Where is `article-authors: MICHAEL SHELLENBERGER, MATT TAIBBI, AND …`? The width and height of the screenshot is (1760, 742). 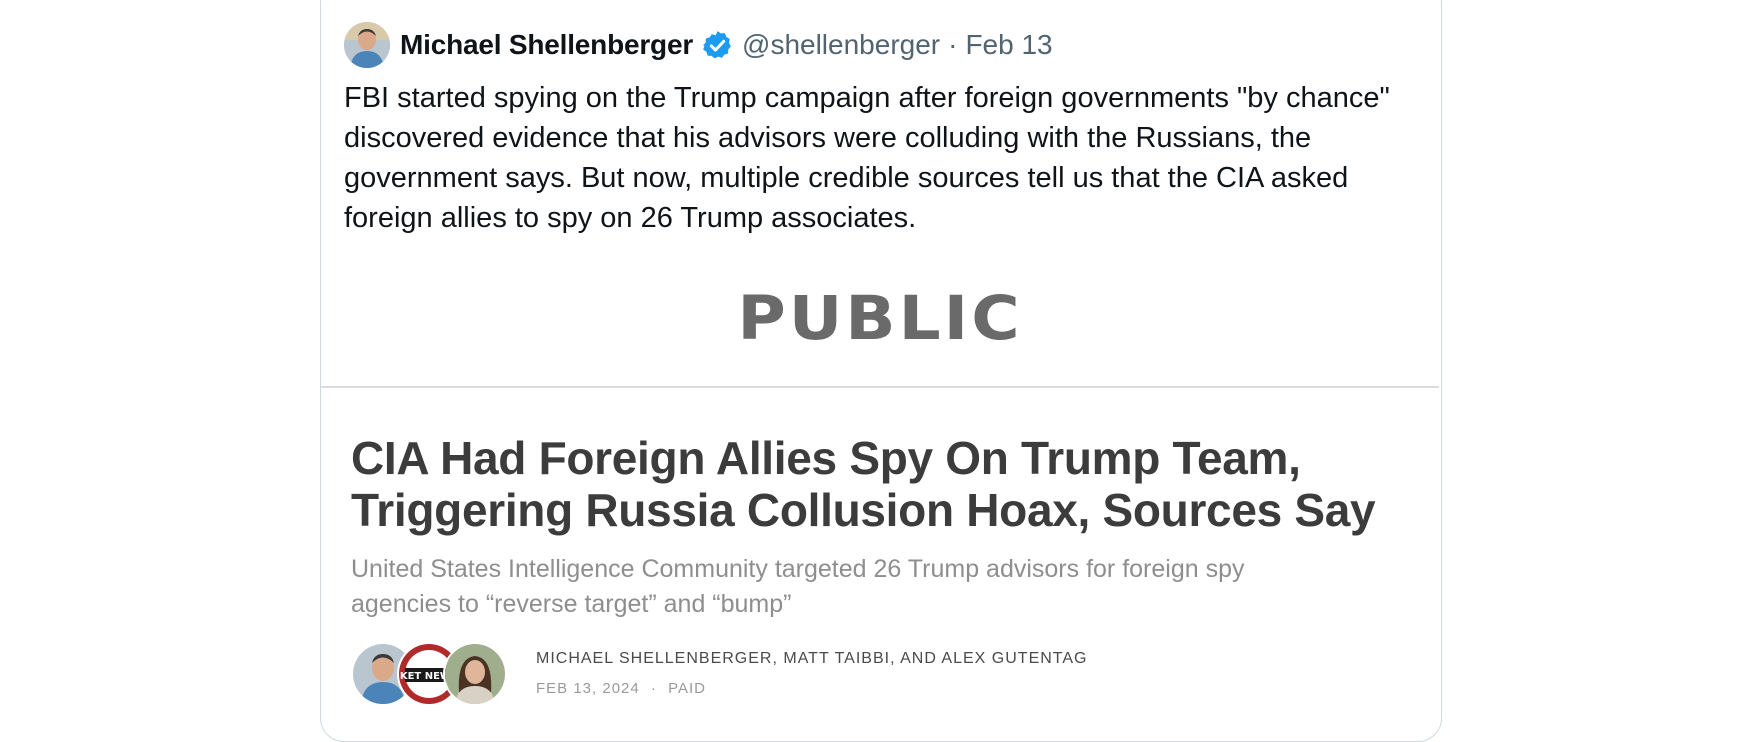
article-authors: MICHAEL SHELLENBERGER, MATT TAIBBI, AND … is located at coordinates (812, 658).